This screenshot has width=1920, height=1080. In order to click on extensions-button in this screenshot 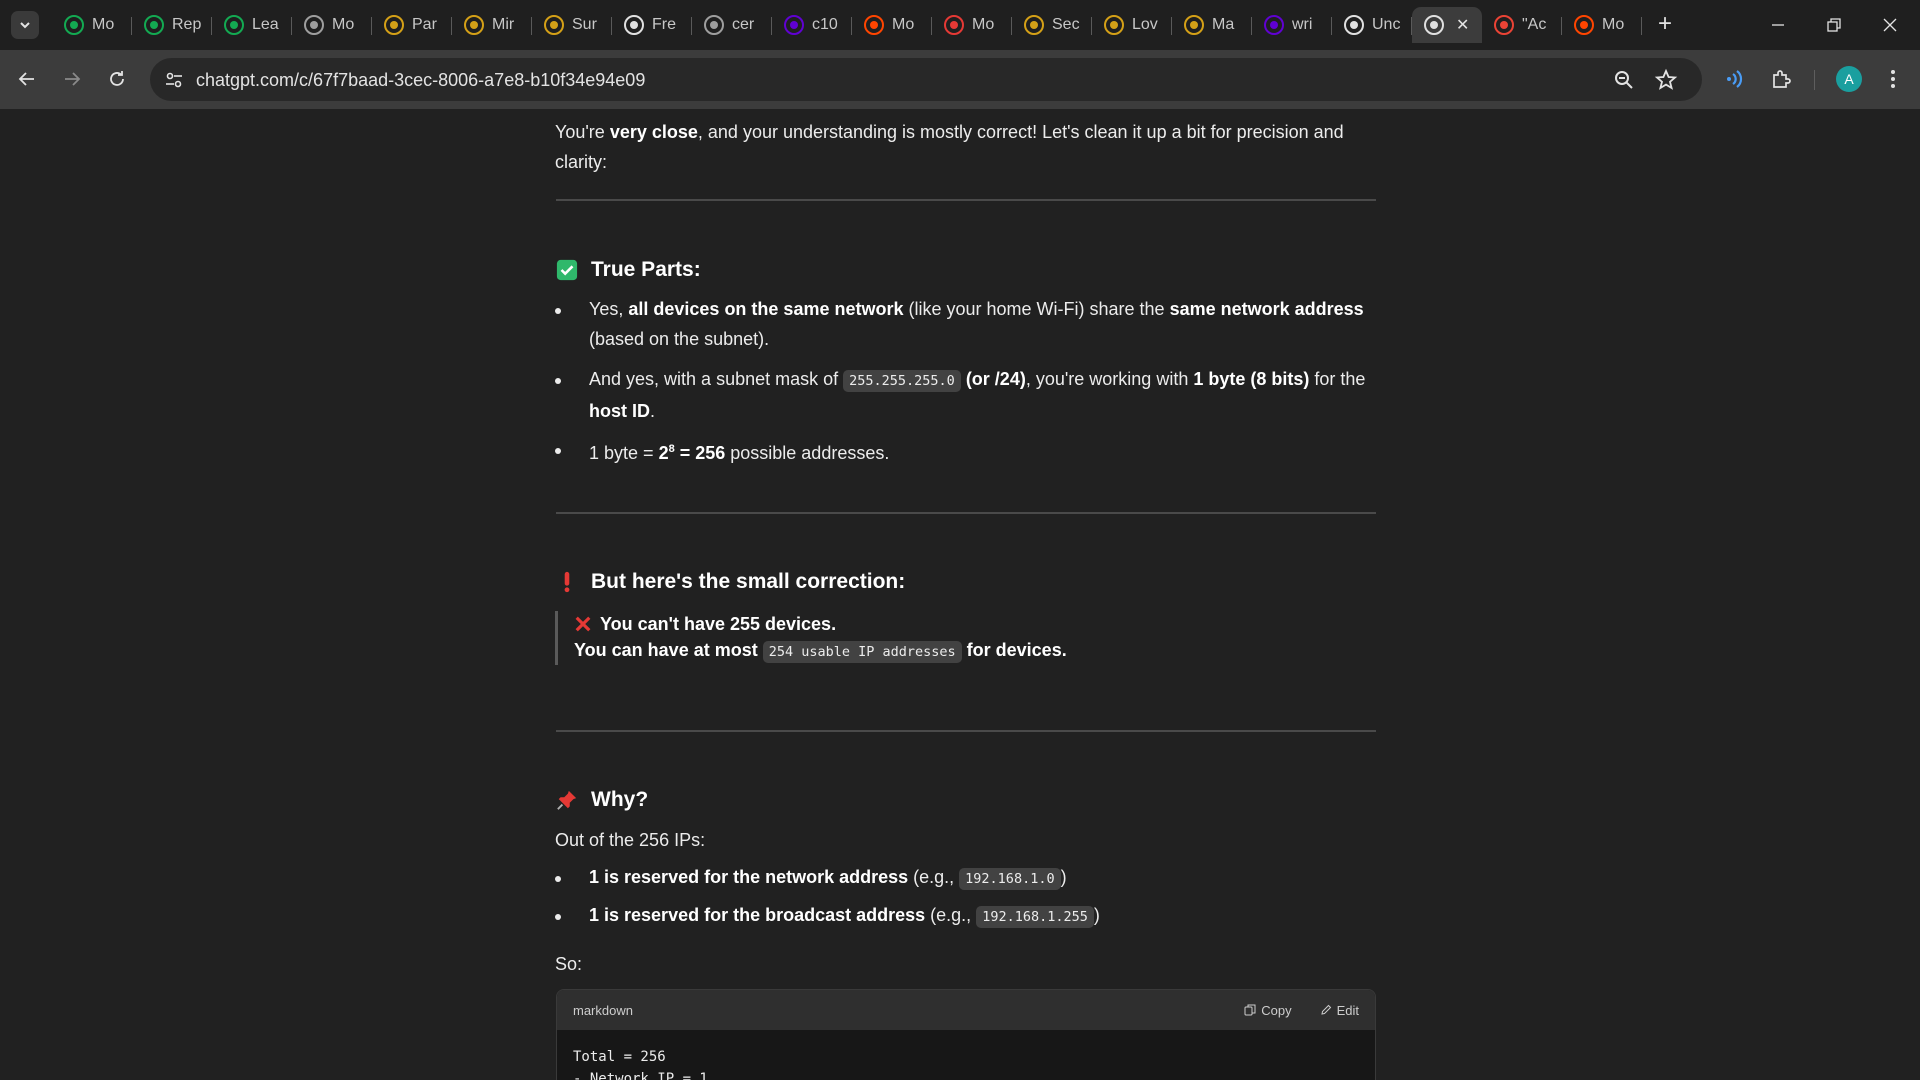, I will do `click(1781, 79)`.